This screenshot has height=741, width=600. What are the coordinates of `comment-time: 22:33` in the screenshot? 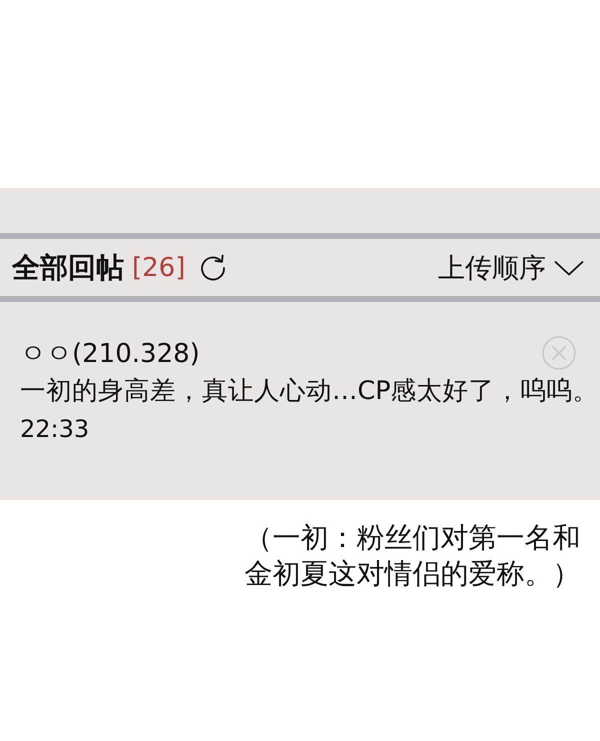 It's located at (55, 429).